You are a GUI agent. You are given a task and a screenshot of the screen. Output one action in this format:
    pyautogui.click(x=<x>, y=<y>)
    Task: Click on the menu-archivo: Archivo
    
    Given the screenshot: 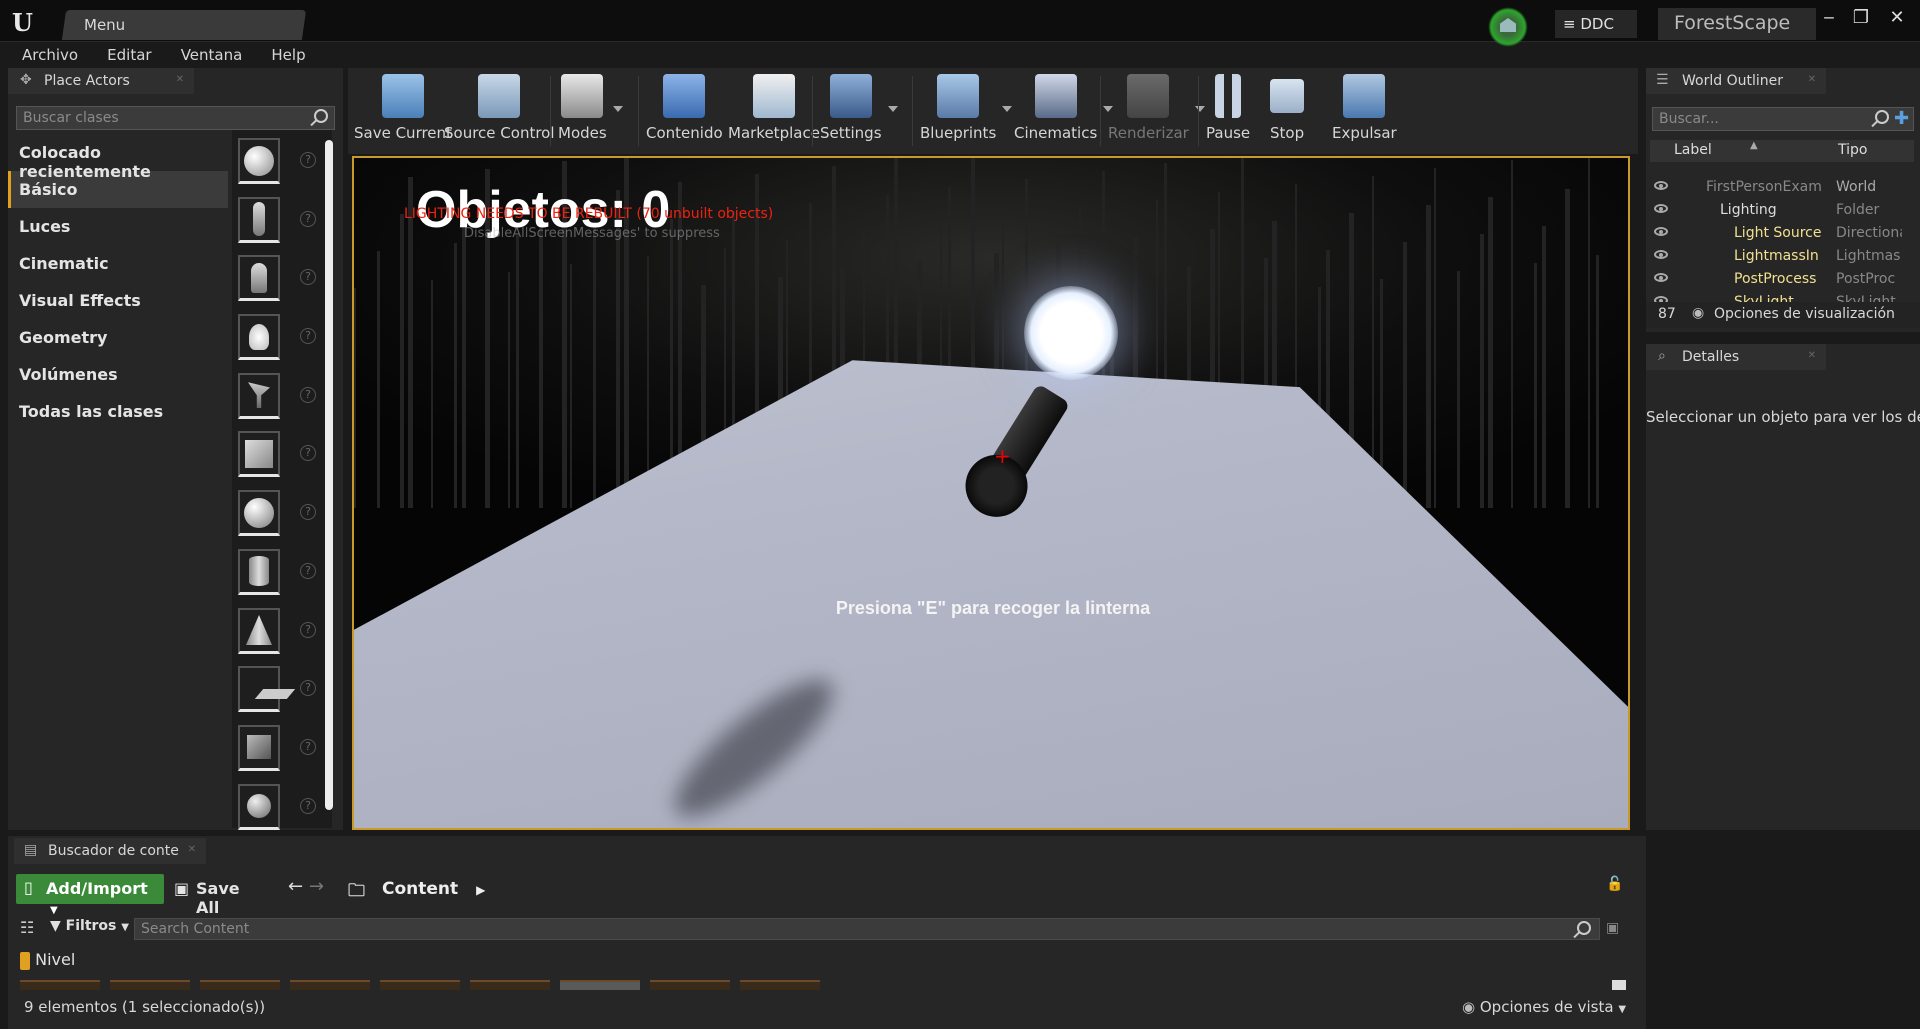 What is the action you would take?
    pyautogui.click(x=50, y=55)
    